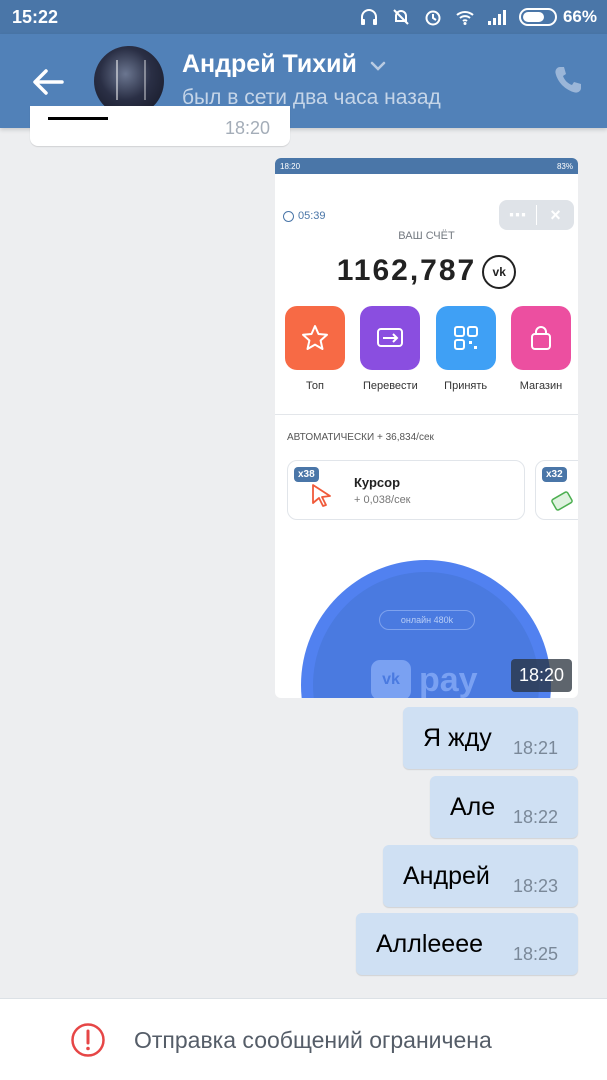  I want to click on outgoing-message: Я жду 18:21, so click(490, 738).